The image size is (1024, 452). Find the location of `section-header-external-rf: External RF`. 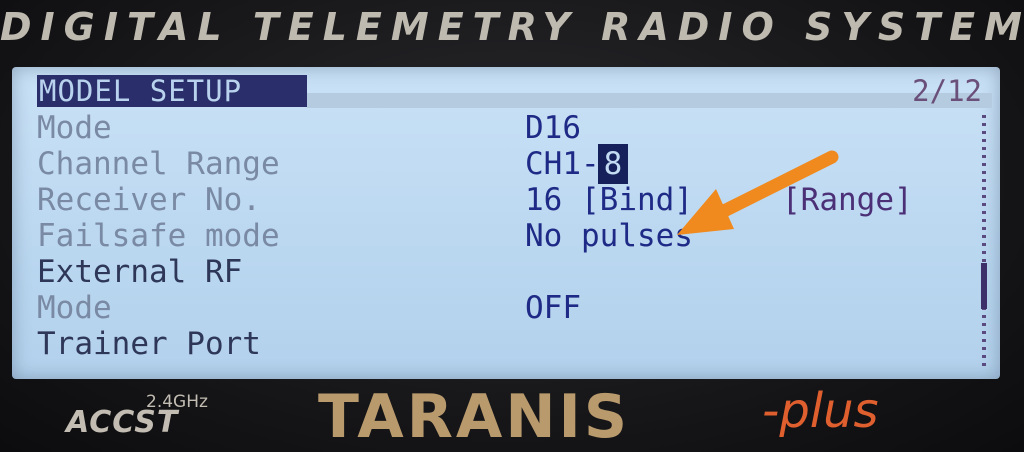

section-header-external-rf: External RF is located at coordinates (140, 272).